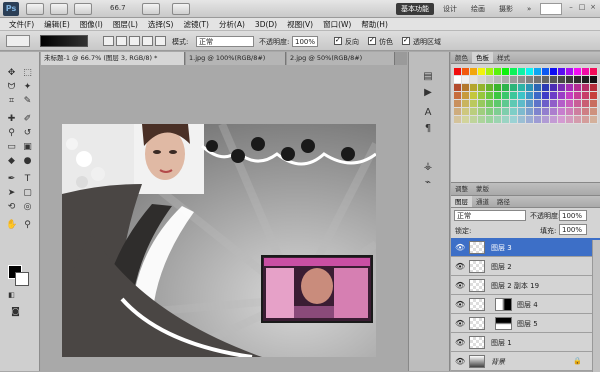  What do you see at coordinates (57, 24) in the screenshot?
I see `menu-edit: 编辑(E)` at bounding box center [57, 24].